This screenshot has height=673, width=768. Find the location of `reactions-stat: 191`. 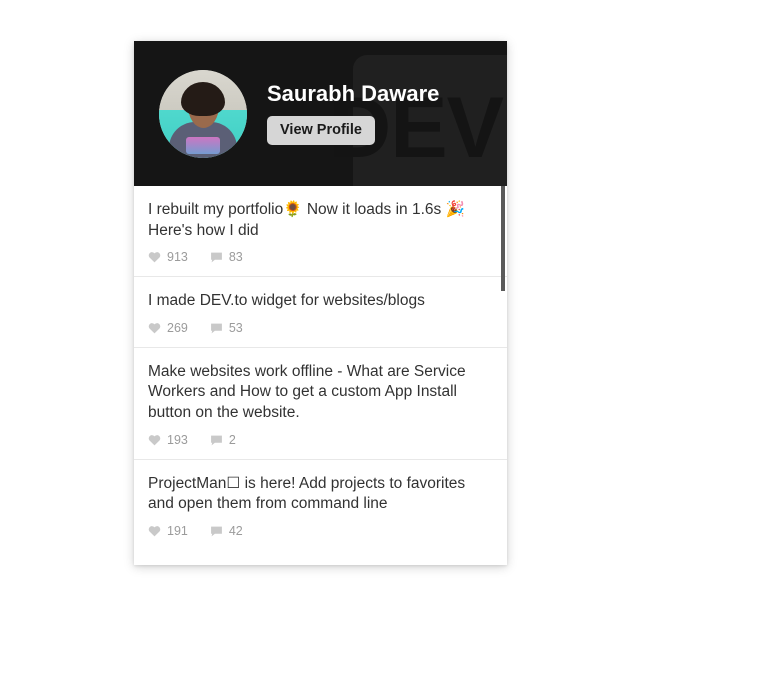

reactions-stat: 191 is located at coordinates (168, 531).